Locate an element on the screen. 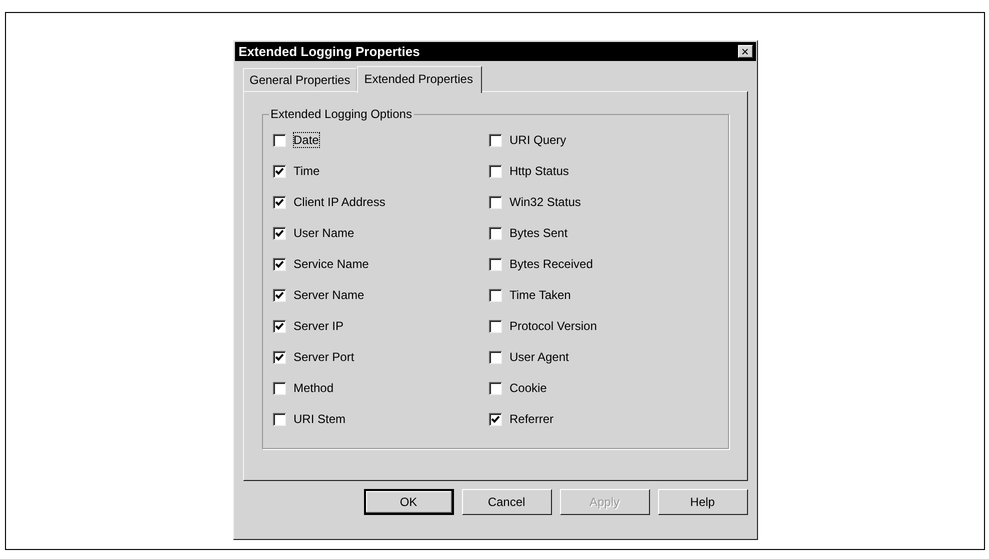 The image size is (989, 559). dialog-button: Cancel is located at coordinates (507, 502).